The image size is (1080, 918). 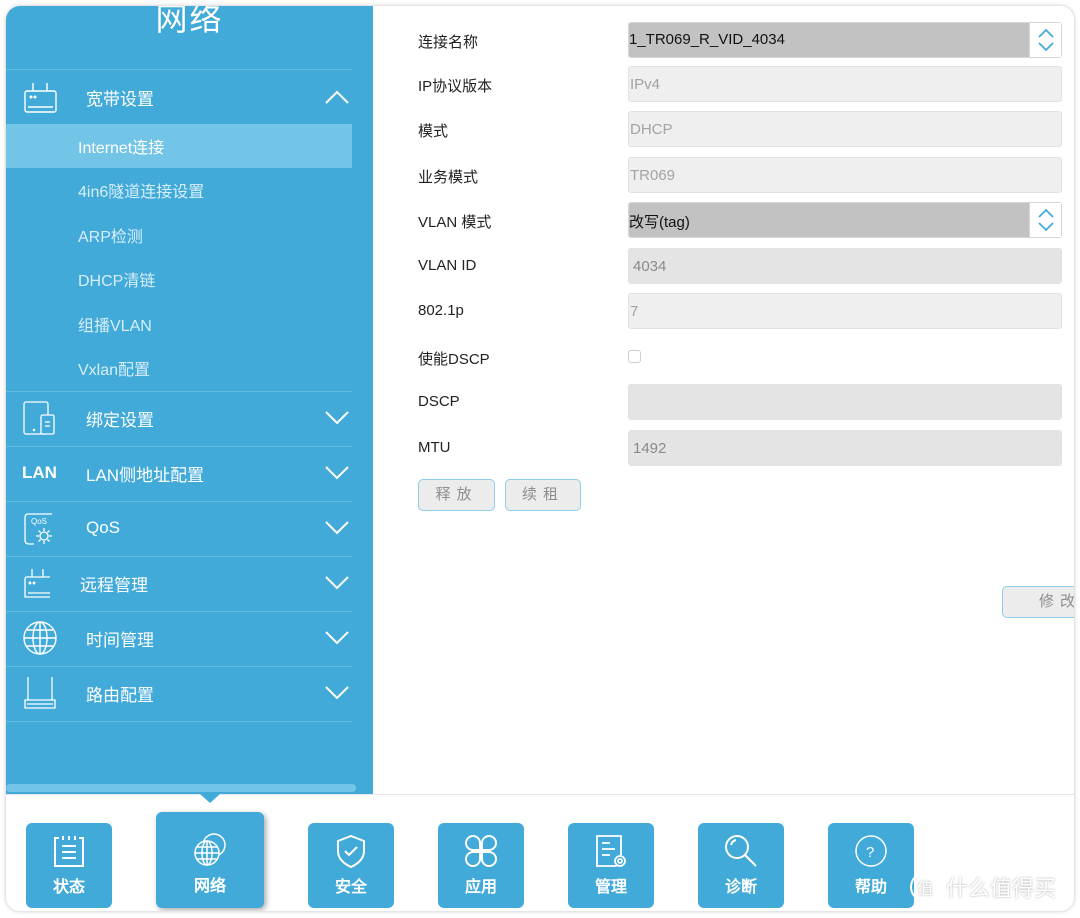 What do you see at coordinates (145, 475) in the screenshot?
I see `sidebar-group-label: LAN侧地址配置` at bounding box center [145, 475].